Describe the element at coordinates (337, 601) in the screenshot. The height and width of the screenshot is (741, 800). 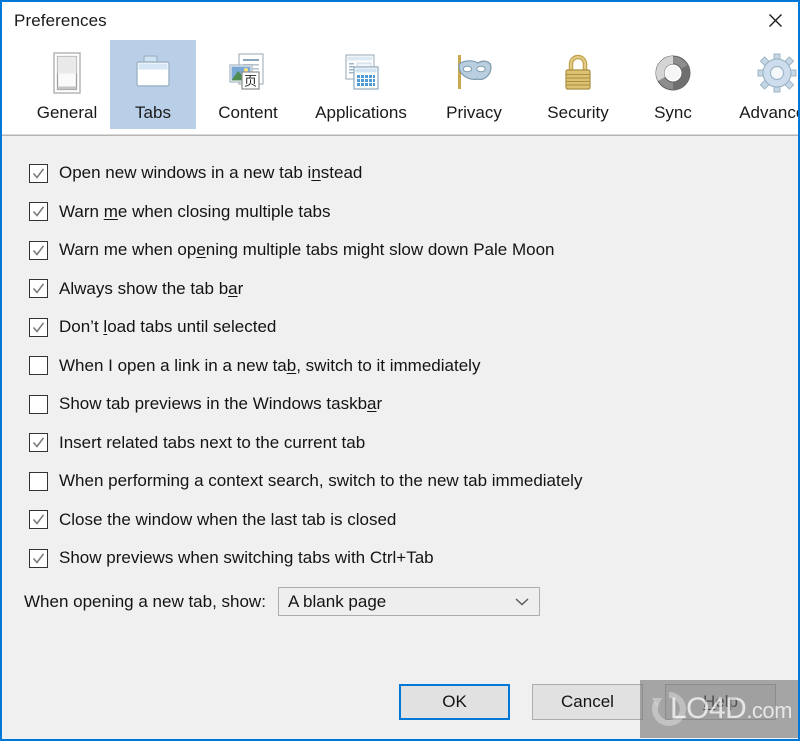
I see `new-tab-selected-value: A blank page` at that location.